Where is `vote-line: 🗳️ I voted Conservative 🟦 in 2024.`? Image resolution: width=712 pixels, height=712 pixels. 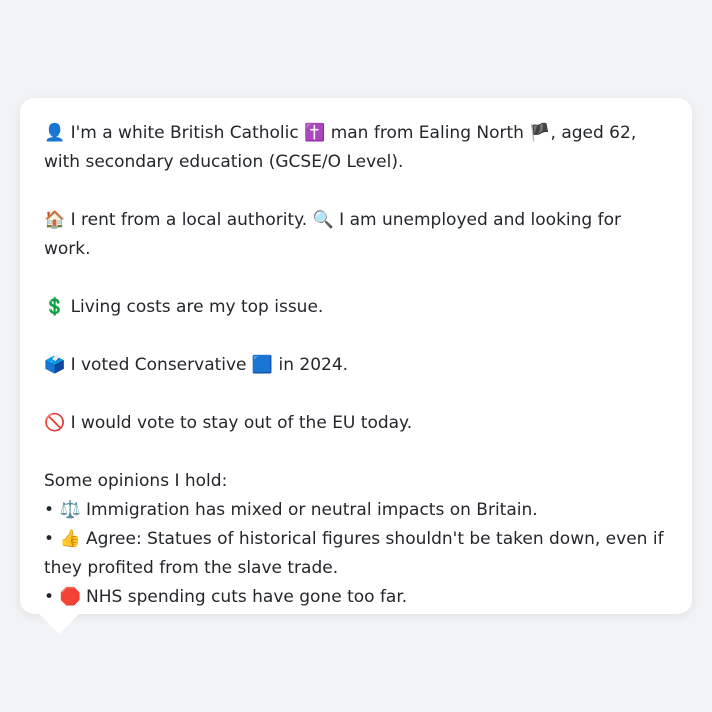
vote-line: 🗳️ I voted Conservative 🟦 in 2024. is located at coordinates (357, 365).